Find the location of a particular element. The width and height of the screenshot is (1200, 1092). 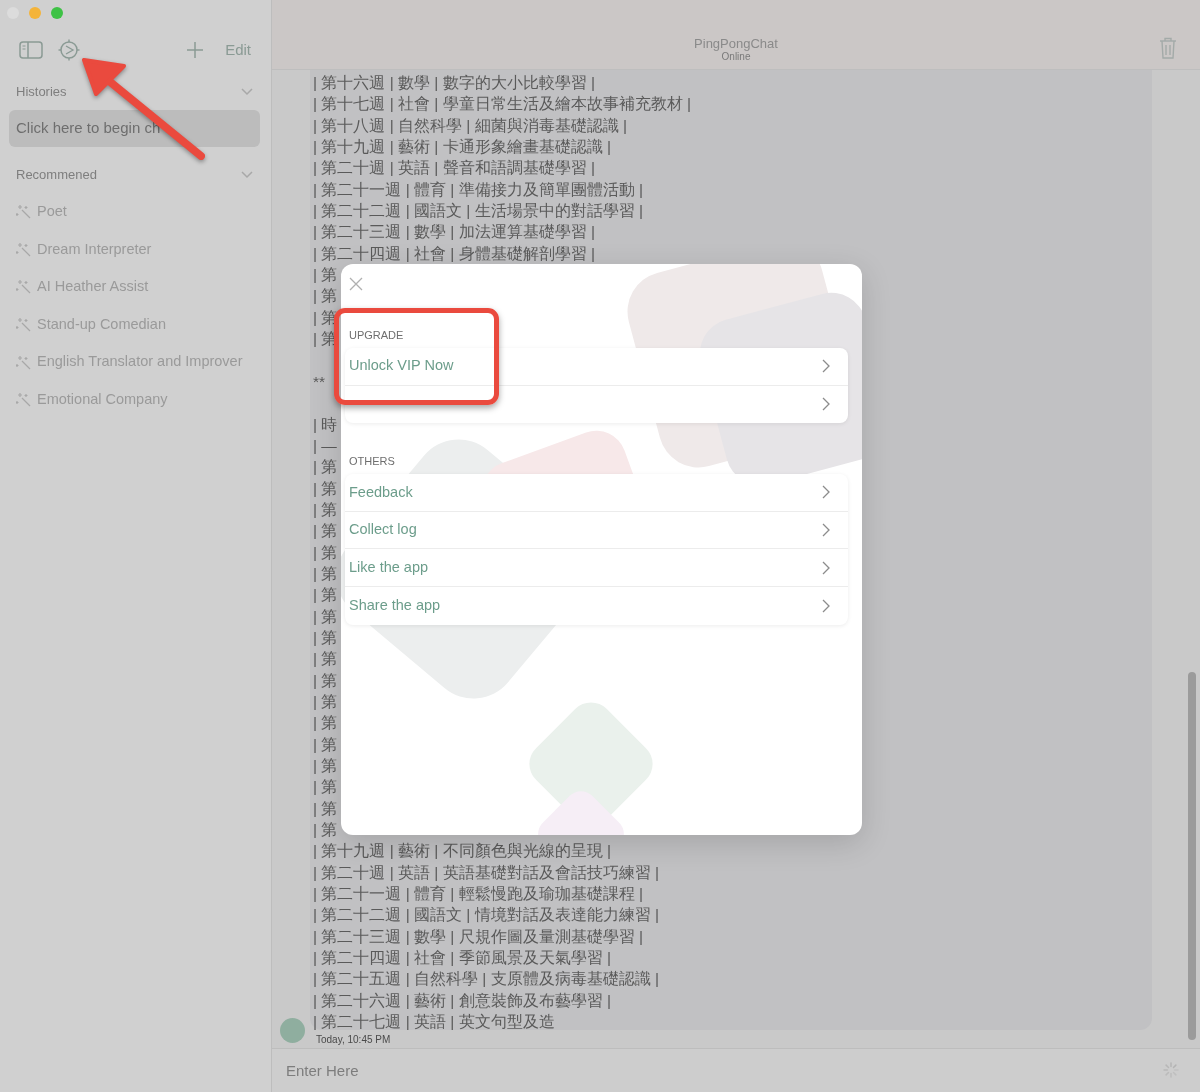

message-text: | 第二十四週 | 社會 | 季節風景及天氣學習 | is located at coordinates (462, 958).